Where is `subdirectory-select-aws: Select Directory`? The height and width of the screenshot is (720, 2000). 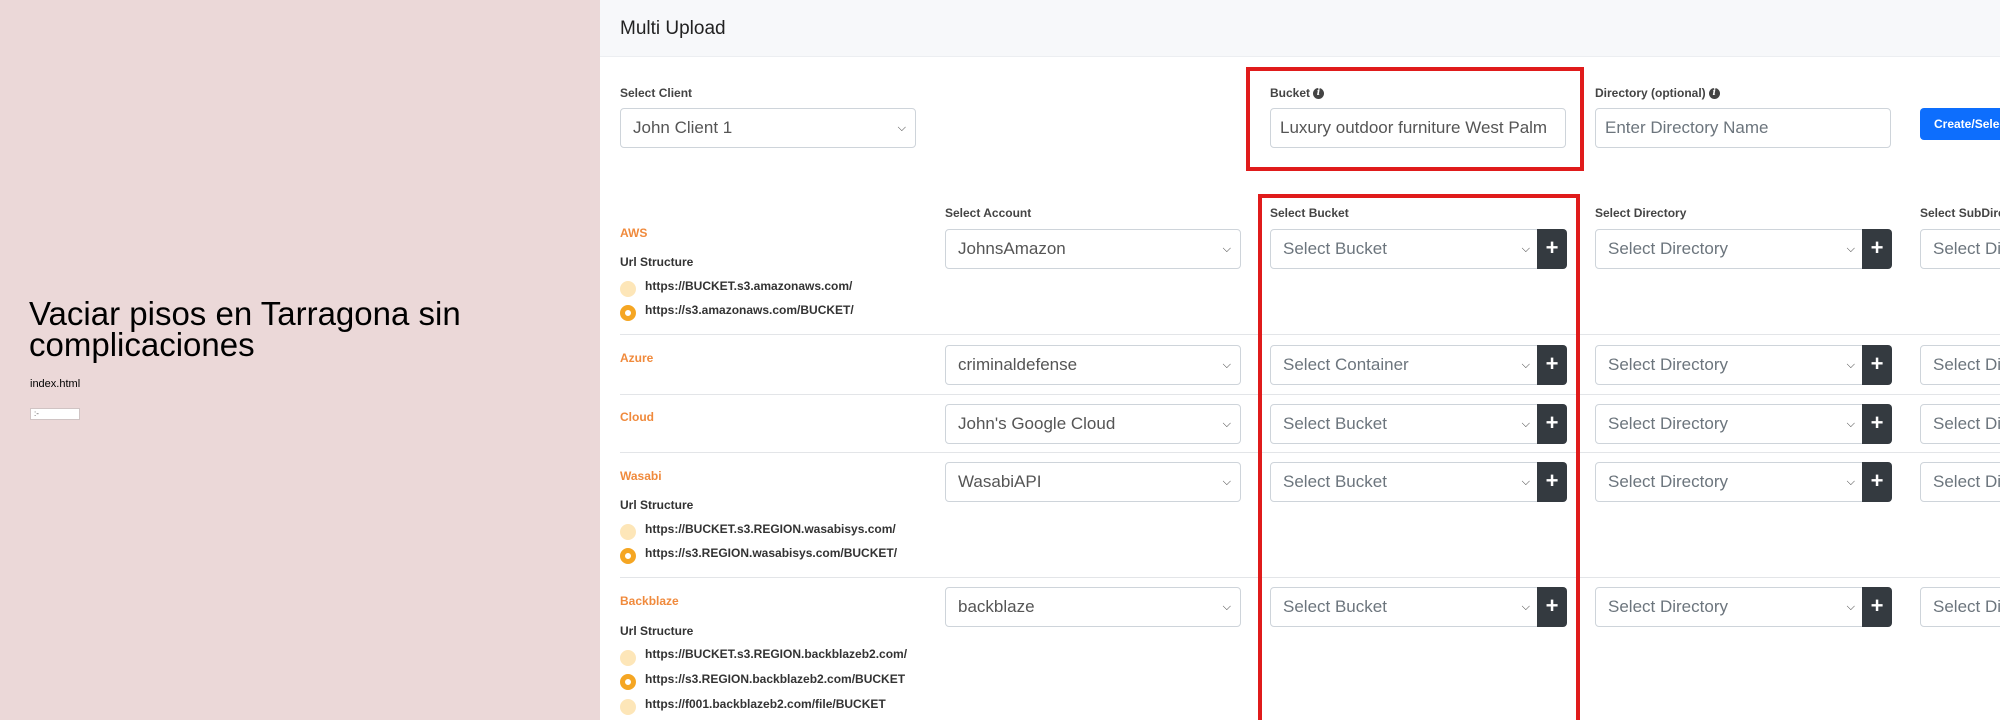 subdirectory-select-aws: Select Directory is located at coordinates (1960, 249).